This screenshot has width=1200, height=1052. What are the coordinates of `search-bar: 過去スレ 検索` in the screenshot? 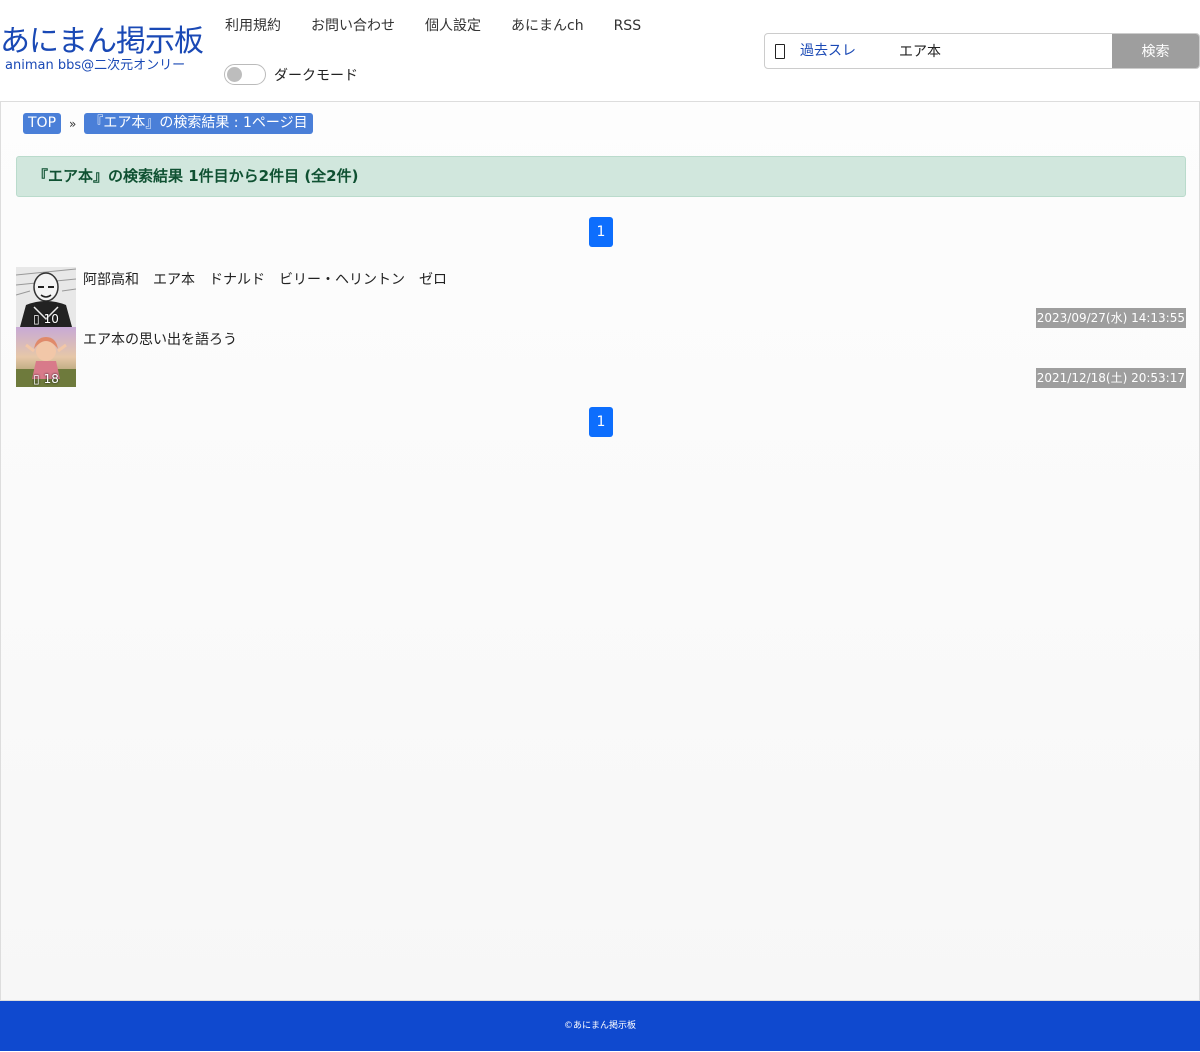 It's located at (982, 51).